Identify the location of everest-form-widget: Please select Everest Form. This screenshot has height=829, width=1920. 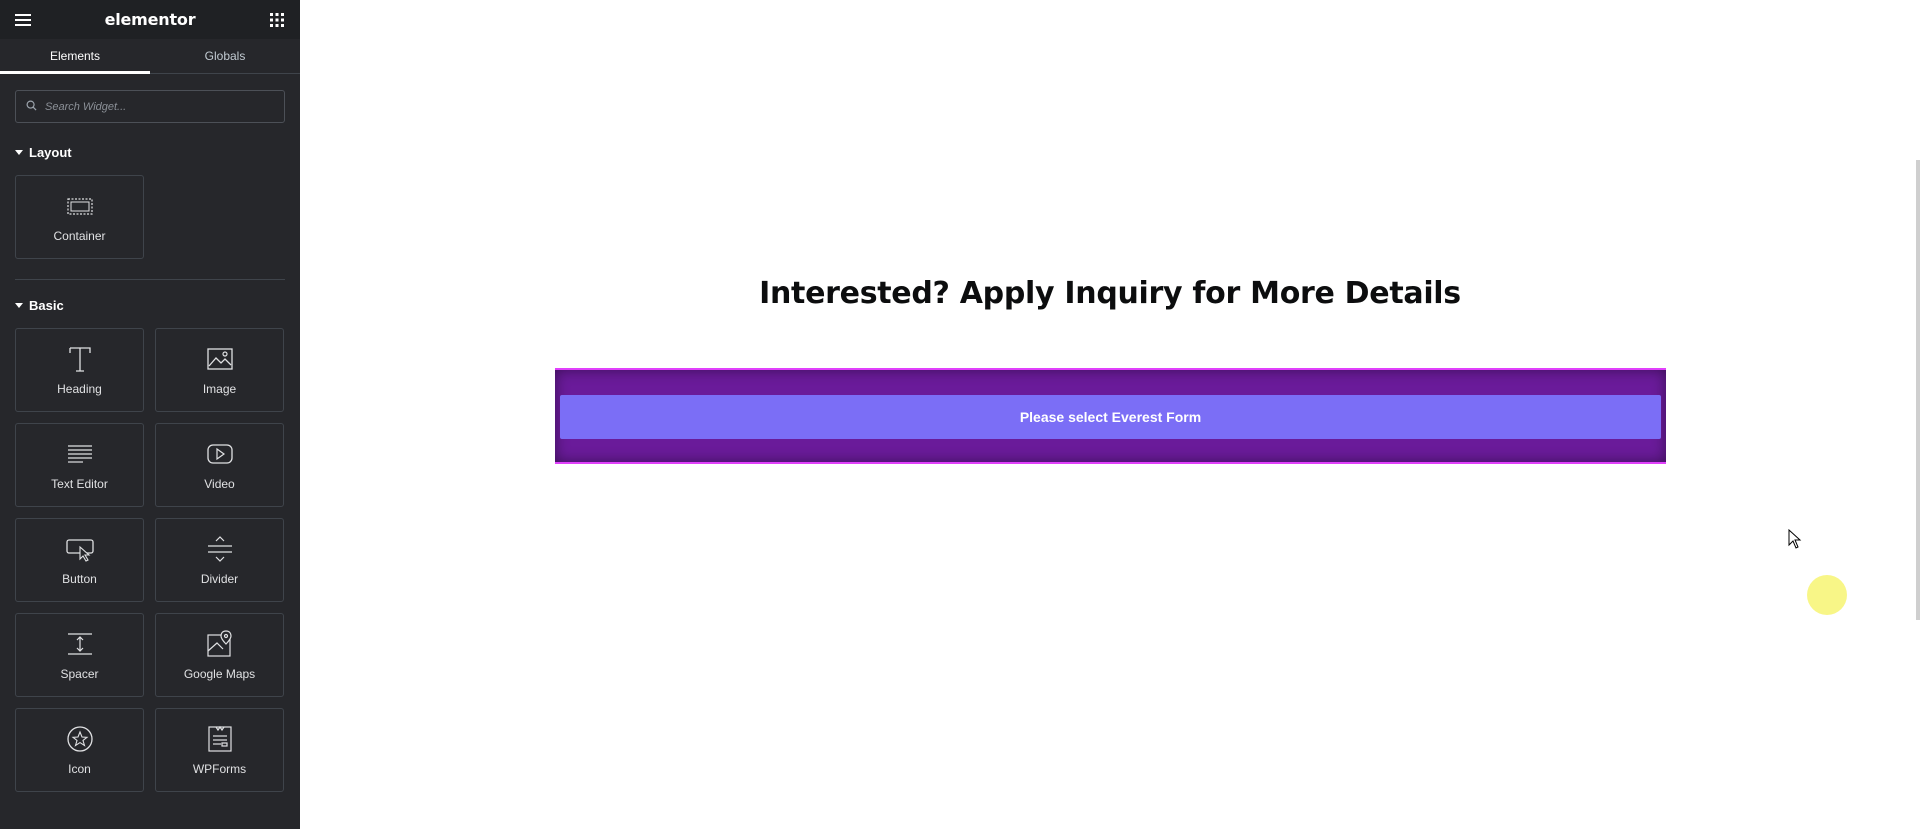
(1110, 416).